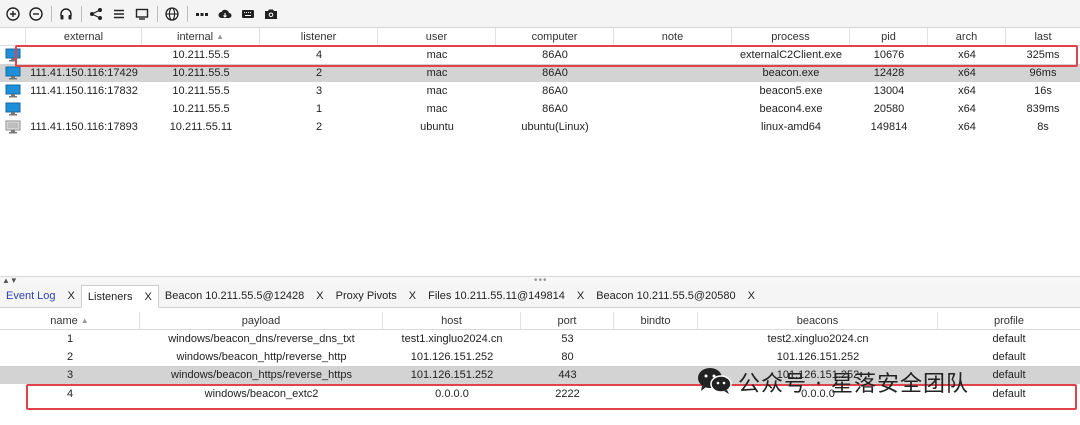 The image size is (1080, 425). What do you see at coordinates (261, 357) in the screenshot?
I see `cell-payload: windows/beacon_http/reverse_http` at bounding box center [261, 357].